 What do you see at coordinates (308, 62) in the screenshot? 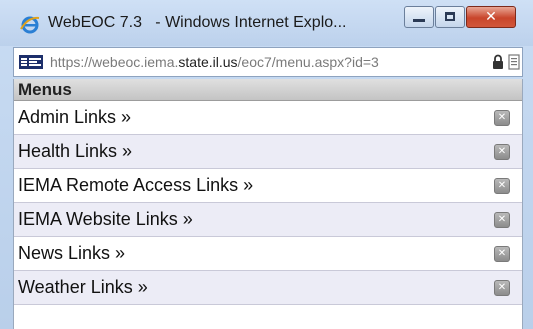
I see `url-suffix: /eoc7/menu.aspx?id=3` at bounding box center [308, 62].